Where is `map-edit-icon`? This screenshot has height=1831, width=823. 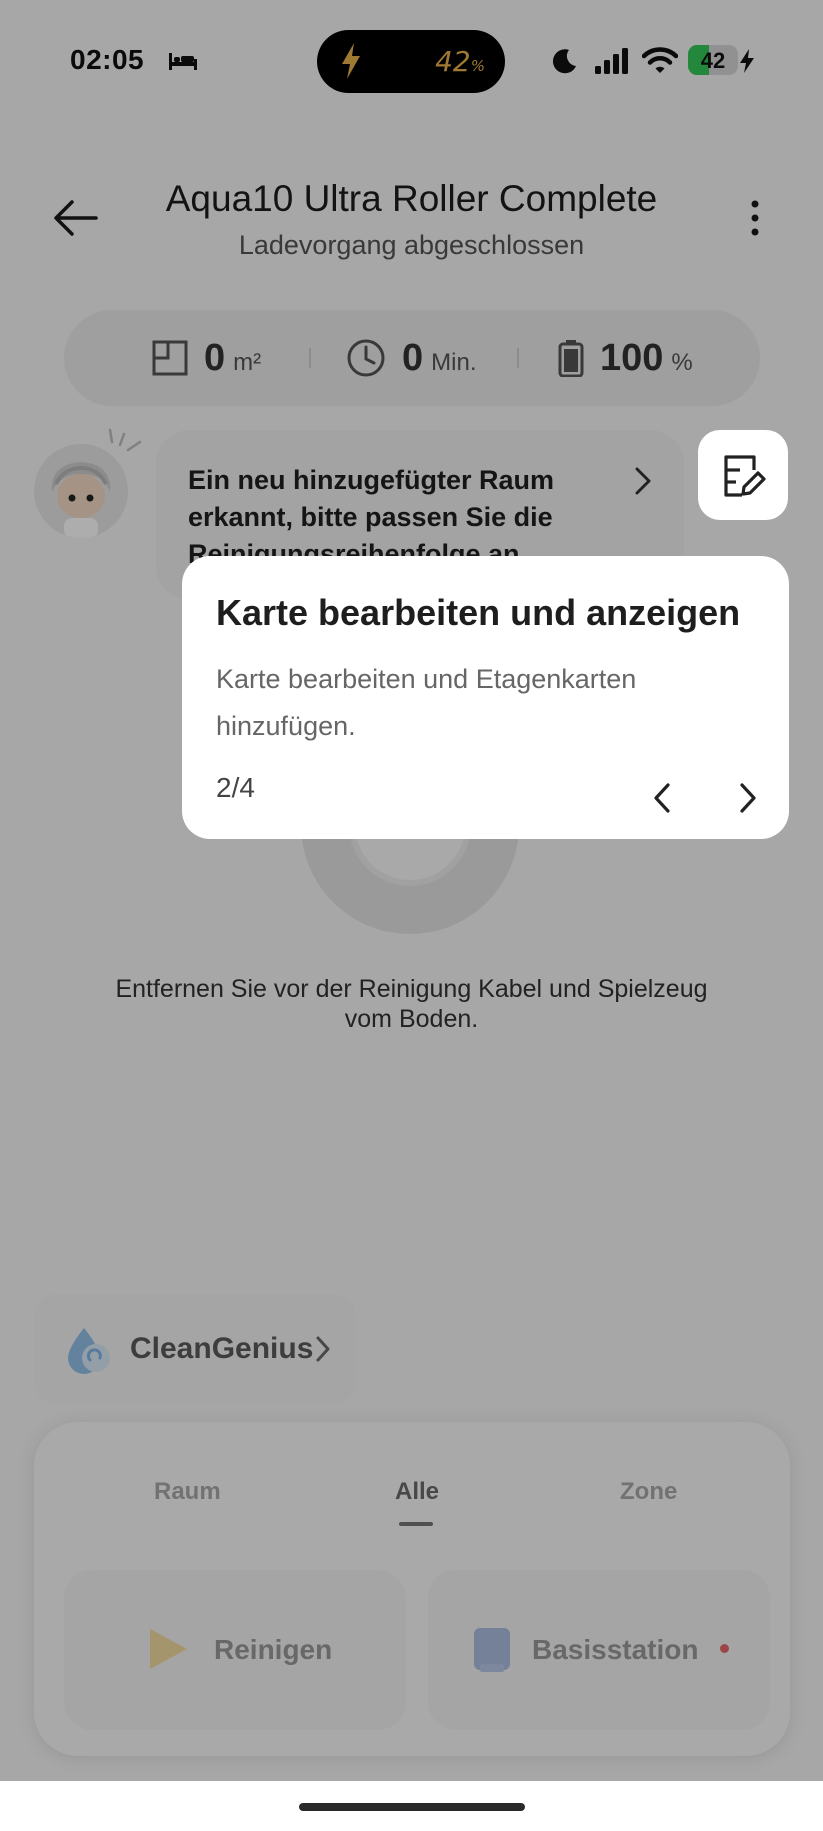
map-edit-icon is located at coordinates (745, 476).